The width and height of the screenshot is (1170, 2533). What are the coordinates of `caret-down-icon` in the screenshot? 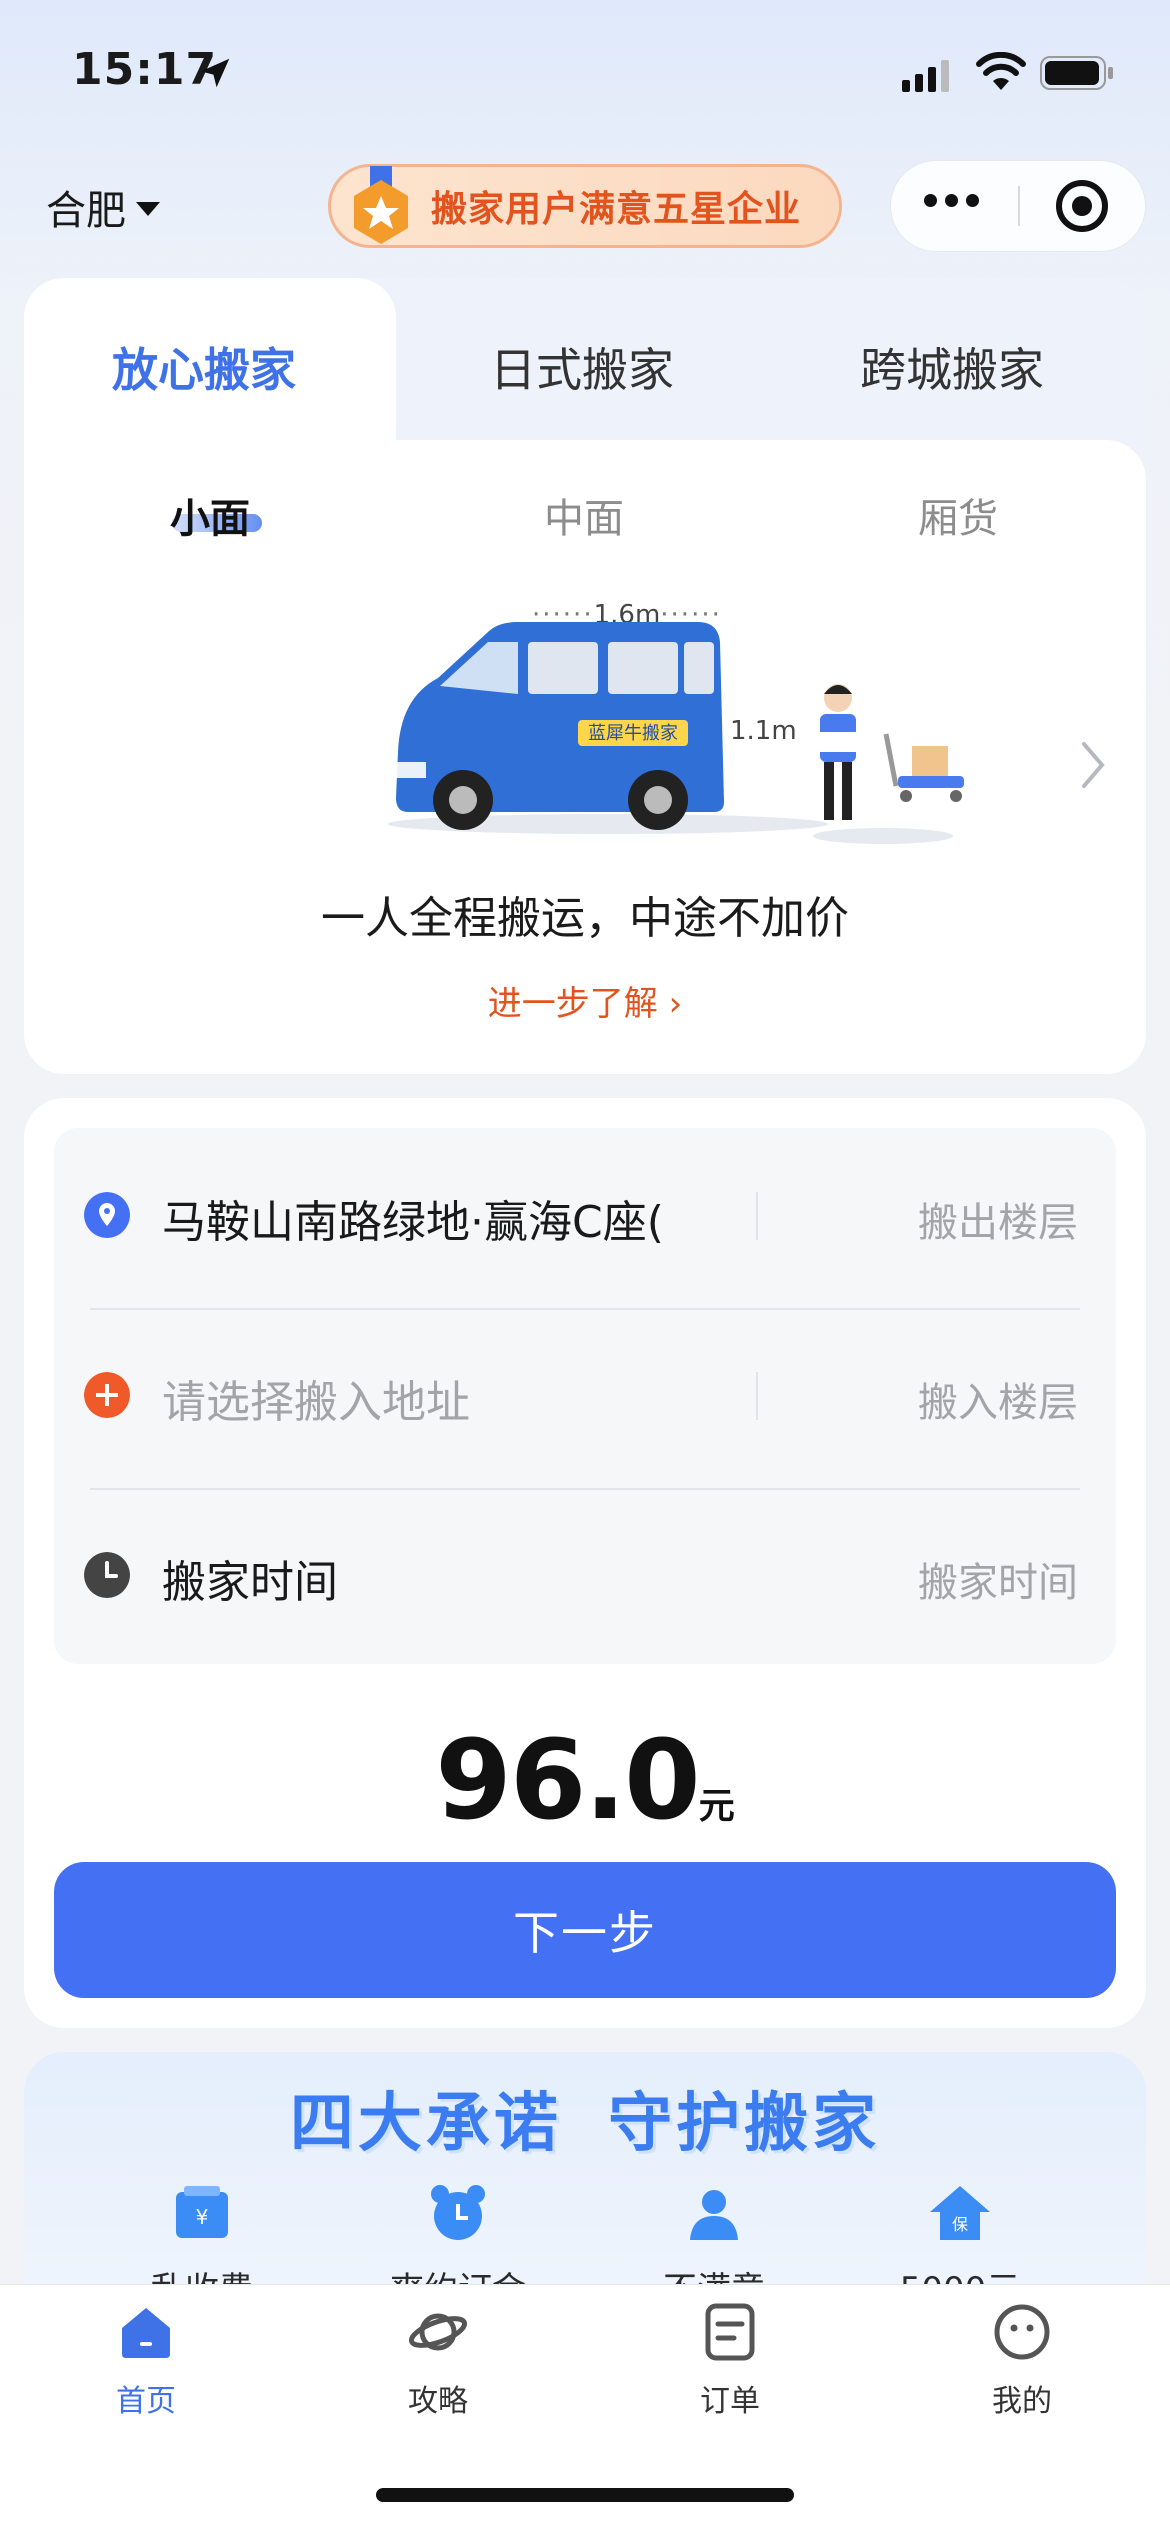 It's located at (148, 209).